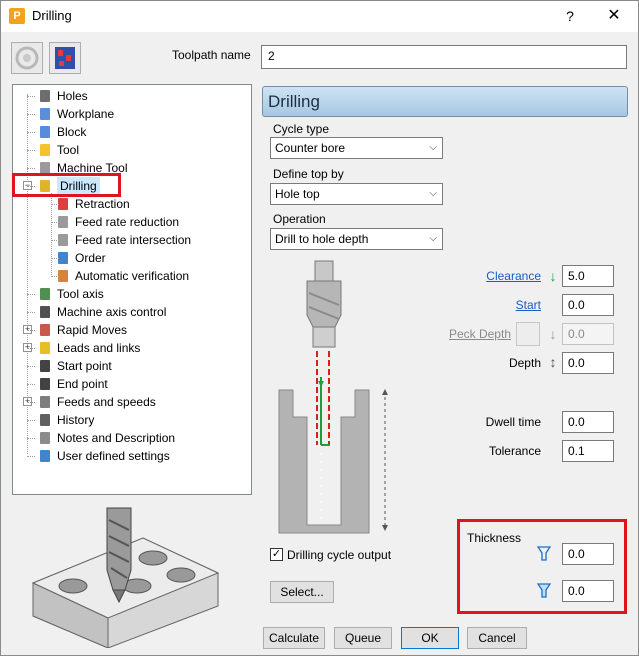  Describe the element at coordinates (27, 58) in the screenshot. I see `toolpath-strategy-icon` at that location.